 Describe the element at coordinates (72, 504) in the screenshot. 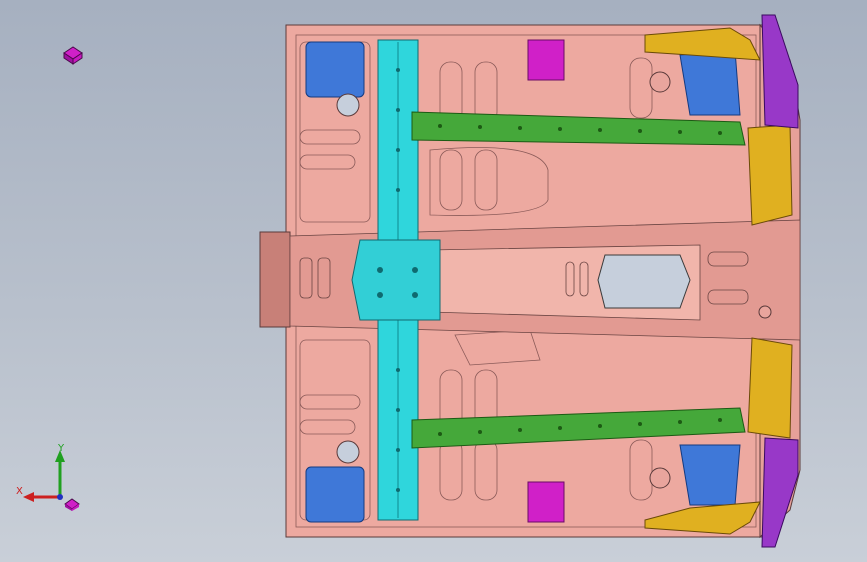

I see `triad-cube-icon` at that location.